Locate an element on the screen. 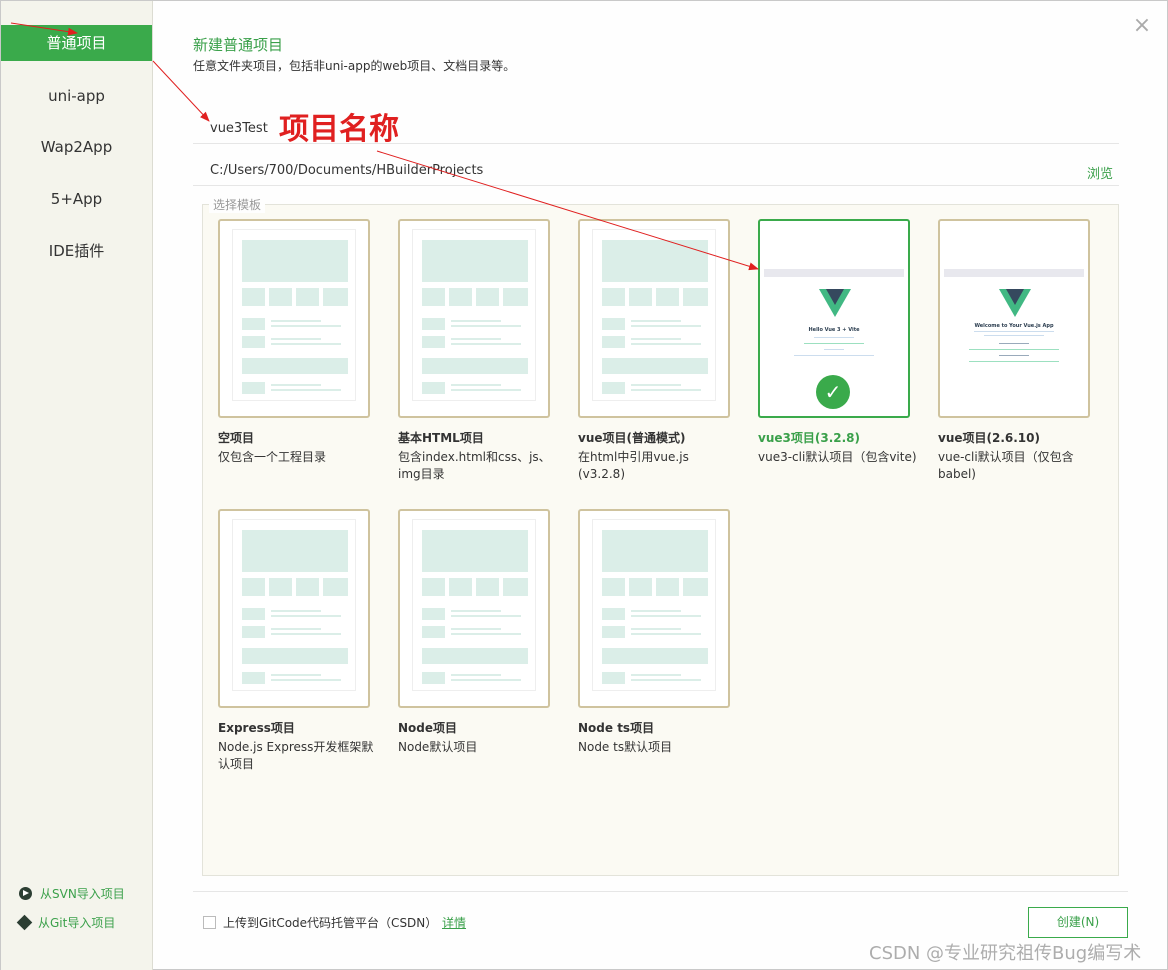  sidebar-item-5plus-app: 5+App is located at coordinates (76, 199).